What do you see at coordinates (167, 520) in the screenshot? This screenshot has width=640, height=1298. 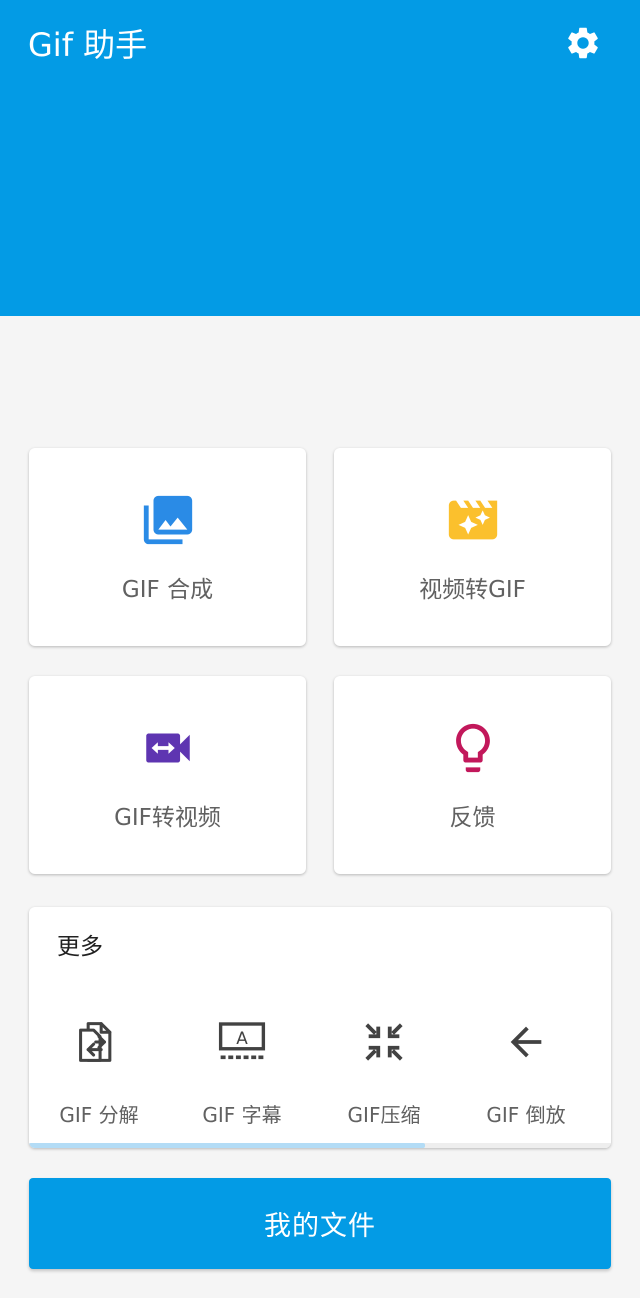 I see `photo-library-icon` at bounding box center [167, 520].